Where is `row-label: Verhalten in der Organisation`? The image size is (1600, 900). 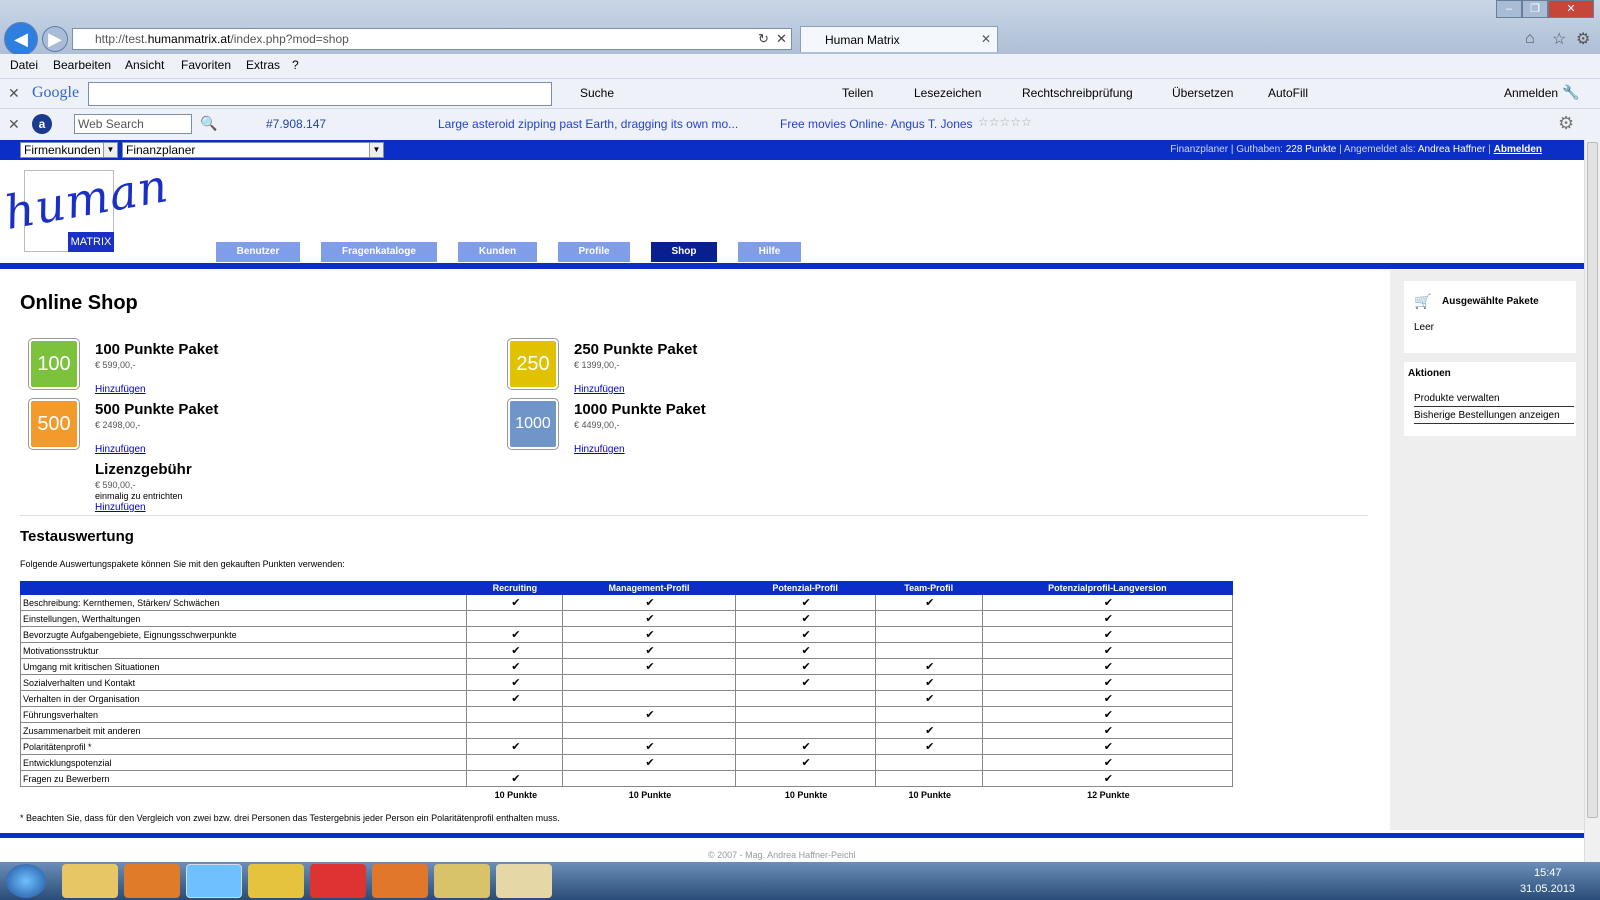 row-label: Verhalten in der Organisation is located at coordinates (243, 698).